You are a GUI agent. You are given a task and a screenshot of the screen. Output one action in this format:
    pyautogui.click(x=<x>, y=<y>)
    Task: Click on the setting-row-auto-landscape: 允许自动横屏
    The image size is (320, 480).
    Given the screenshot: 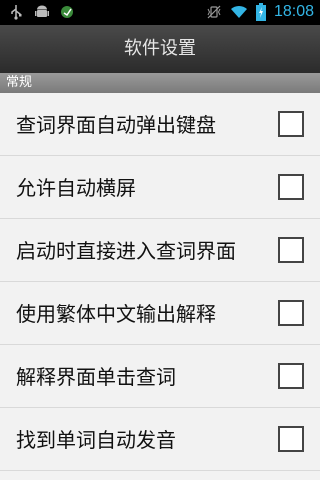 What is the action you would take?
    pyautogui.click(x=160, y=187)
    